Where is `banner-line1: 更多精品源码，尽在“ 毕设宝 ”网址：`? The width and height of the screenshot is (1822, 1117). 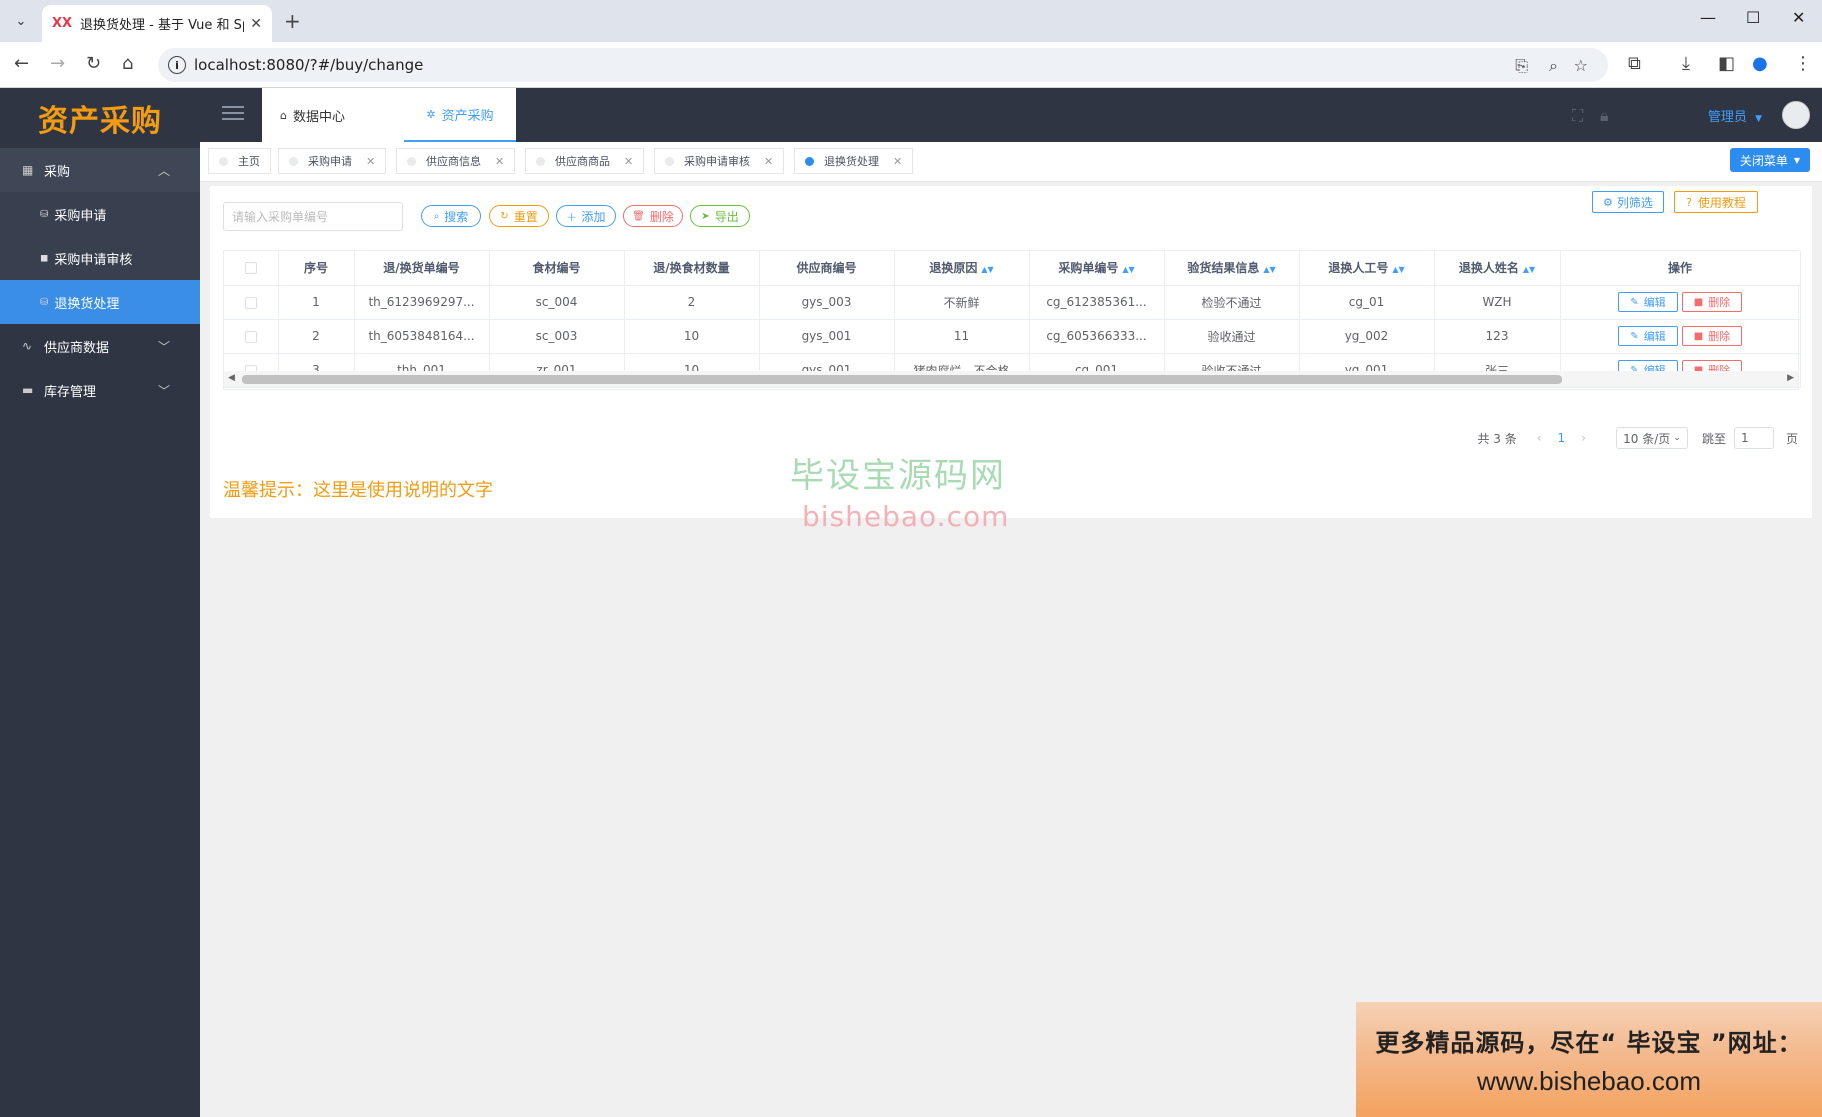 banner-line1: 更多精品源码，尽在“ 毕设宝 ”网址： is located at coordinates (1589, 1042).